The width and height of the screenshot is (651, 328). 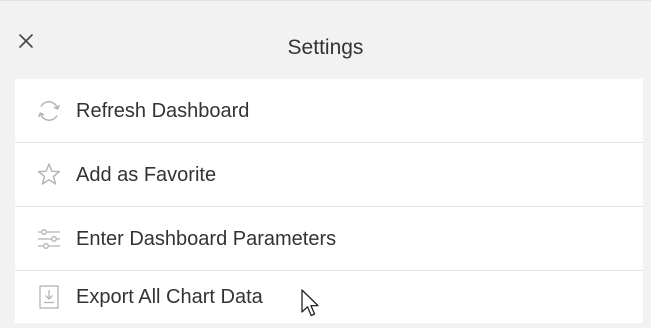 I want to click on page-title: Settings, so click(x=325, y=47).